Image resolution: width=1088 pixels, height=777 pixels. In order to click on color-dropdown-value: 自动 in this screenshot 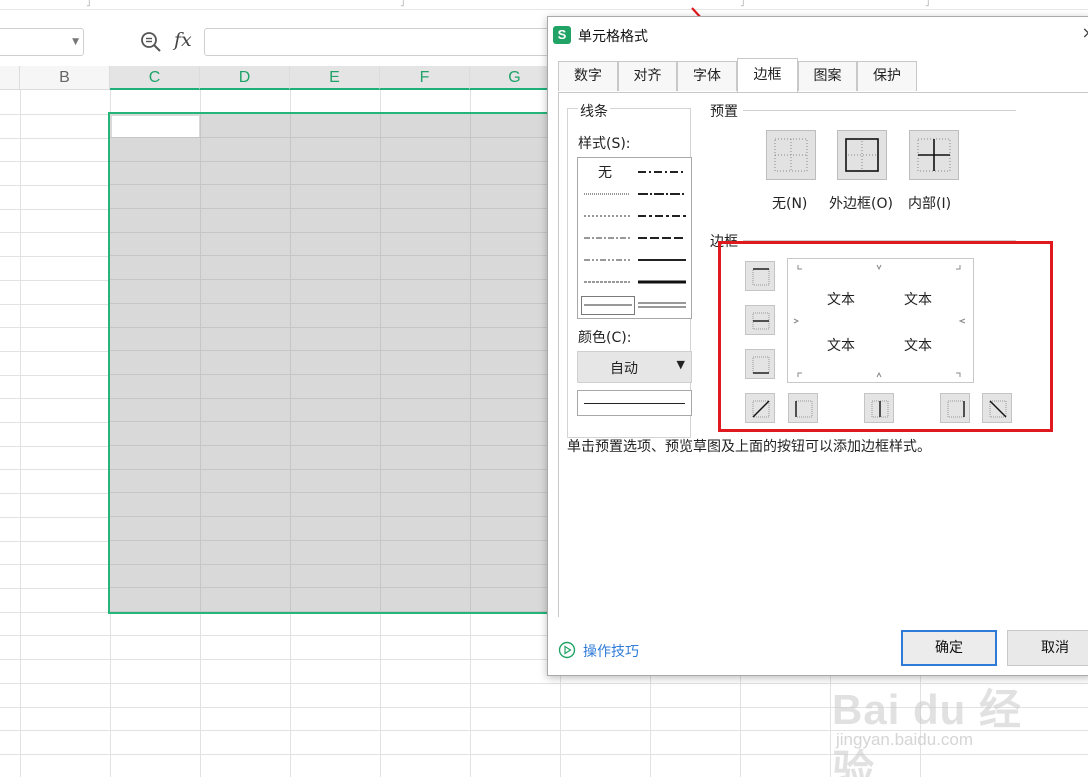, I will do `click(624, 369)`.